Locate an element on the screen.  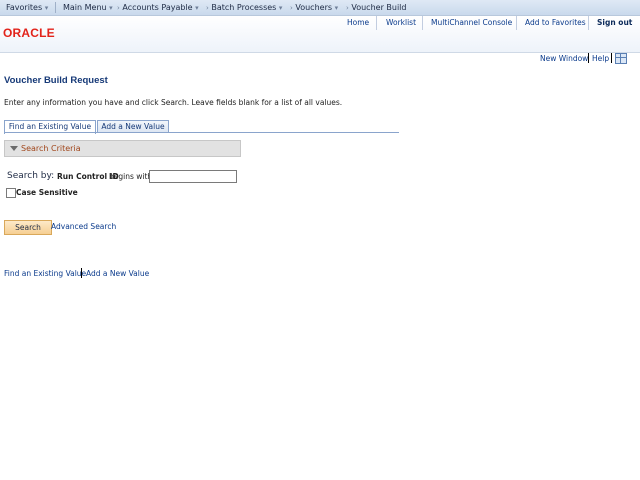
favorites-label: Favorites is located at coordinates (24, 7).